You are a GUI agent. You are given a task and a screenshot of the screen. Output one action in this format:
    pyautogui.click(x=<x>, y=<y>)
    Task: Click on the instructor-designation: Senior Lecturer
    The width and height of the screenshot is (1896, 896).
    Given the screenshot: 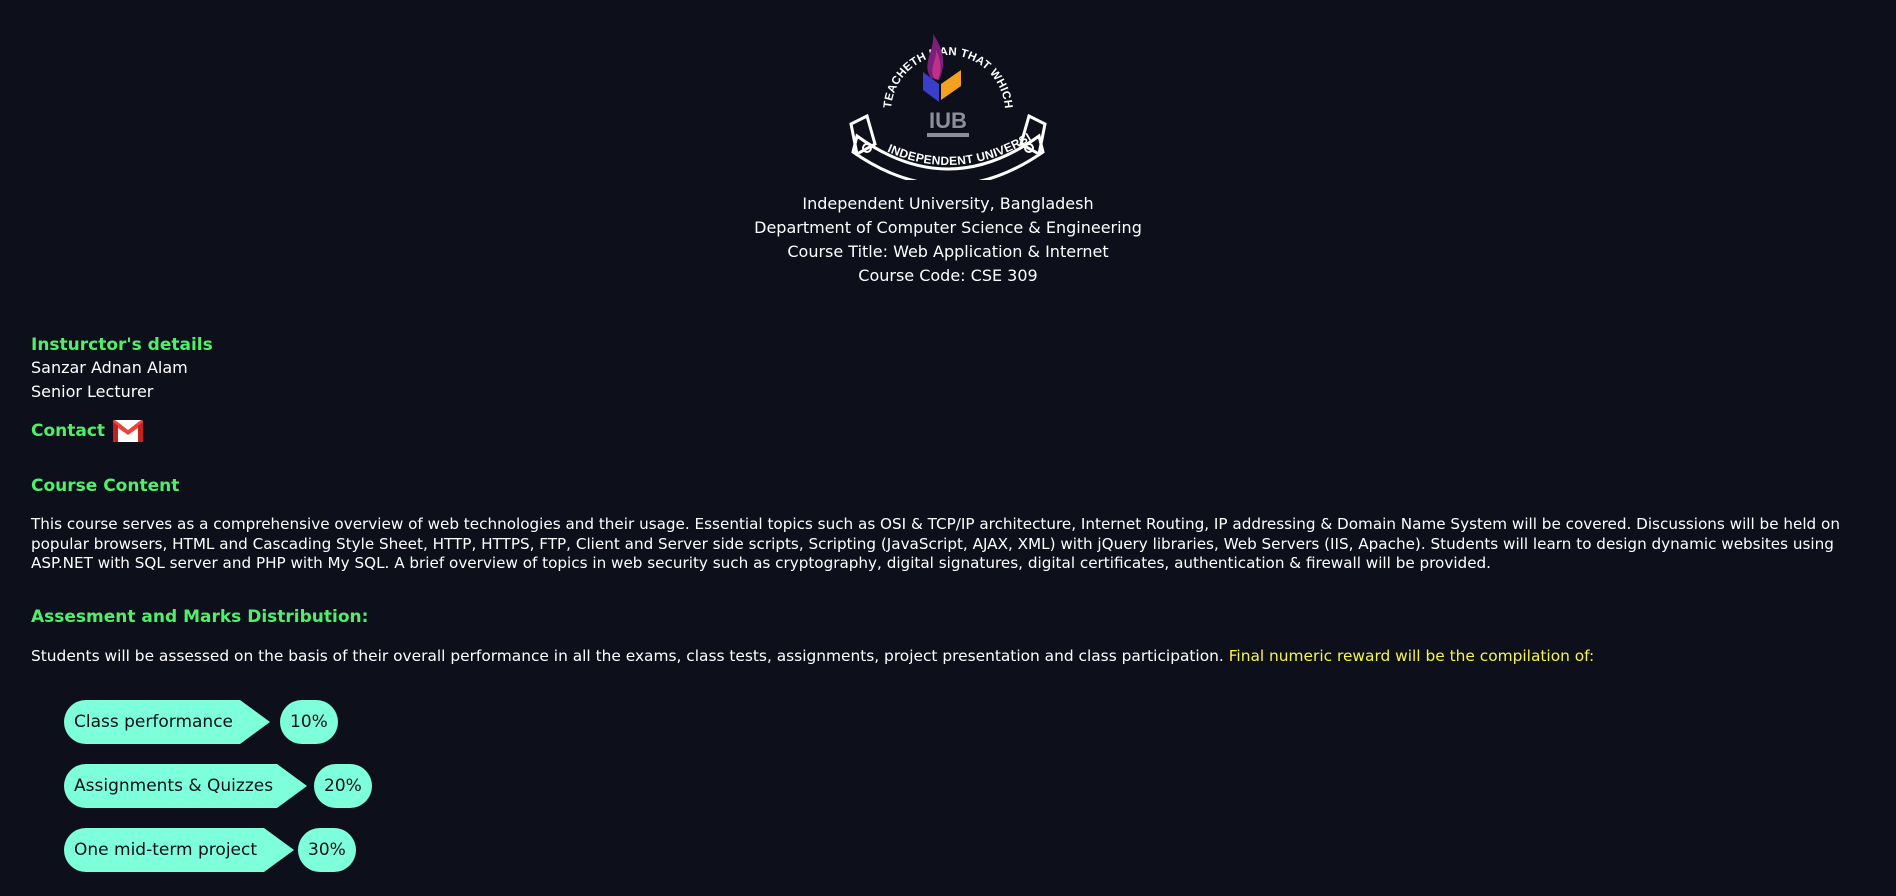 What is the action you would take?
    pyautogui.click(x=92, y=391)
    